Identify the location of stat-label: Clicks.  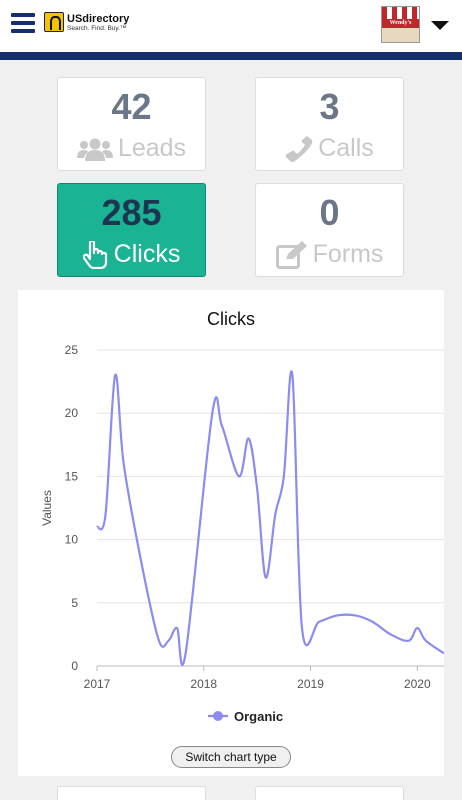
(147, 254).